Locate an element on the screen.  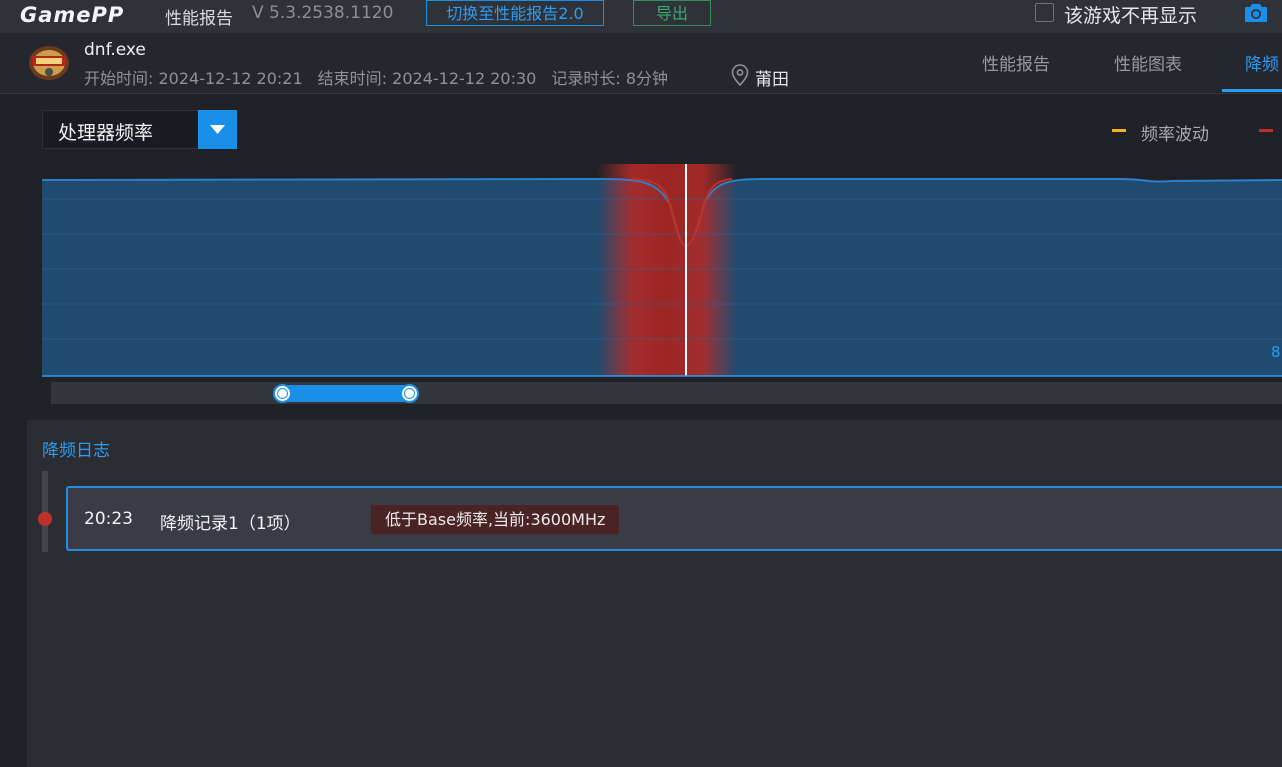
game-name: dnf.exe is located at coordinates (115, 50).